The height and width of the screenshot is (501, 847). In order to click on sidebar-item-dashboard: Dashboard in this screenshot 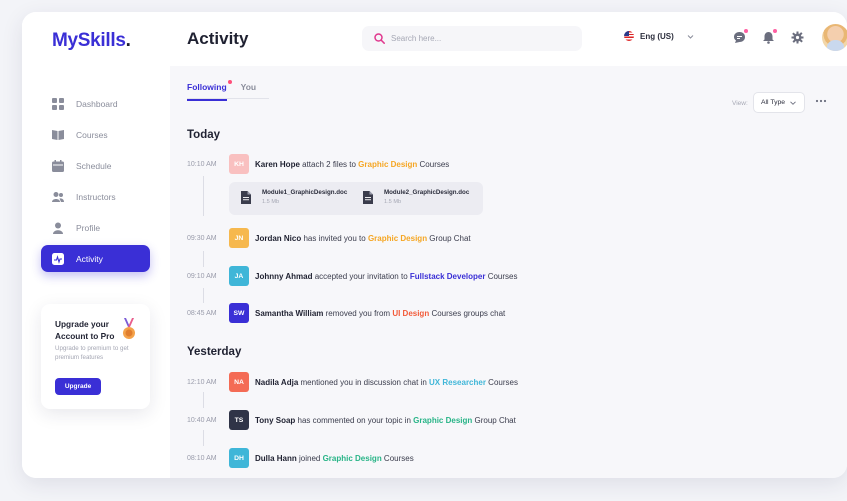, I will do `click(95, 103)`.